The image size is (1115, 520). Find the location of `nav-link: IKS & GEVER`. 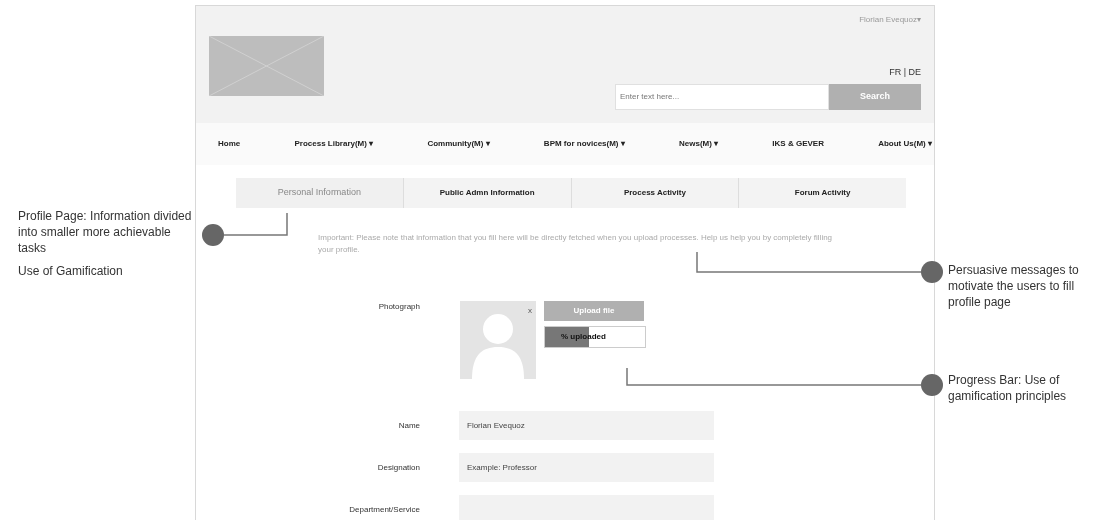

nav-link: IKS & GEVER is located at coordinates (798, 144).